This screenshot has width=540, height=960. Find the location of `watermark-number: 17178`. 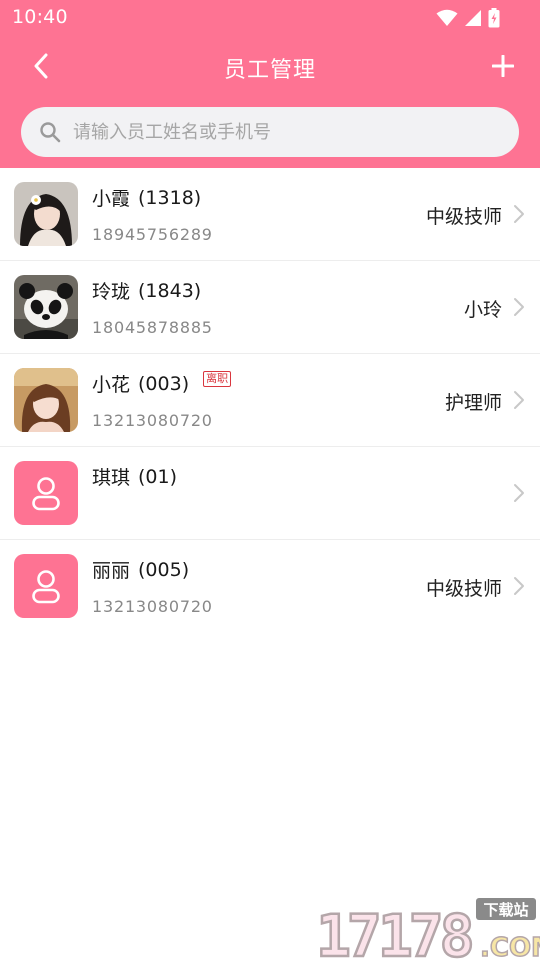

watermark-number: 17178 is located at coordinates (394, 931).